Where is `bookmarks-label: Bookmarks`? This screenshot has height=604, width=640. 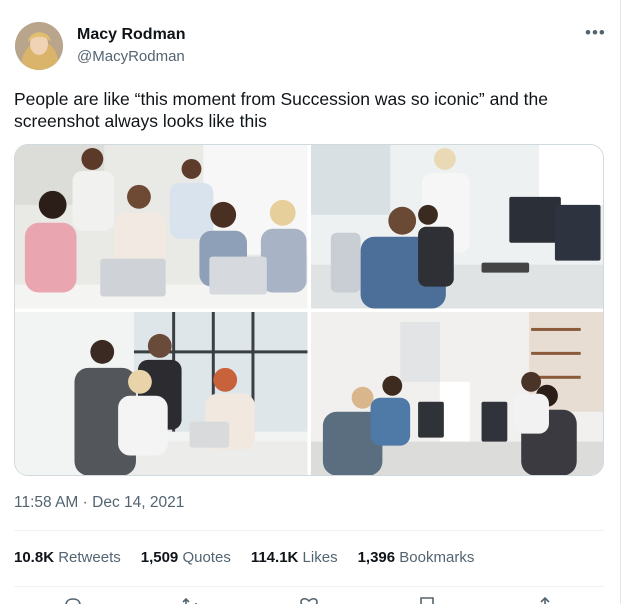
bookmarks-label: Bookmarks is located at coordinates (437, 557).